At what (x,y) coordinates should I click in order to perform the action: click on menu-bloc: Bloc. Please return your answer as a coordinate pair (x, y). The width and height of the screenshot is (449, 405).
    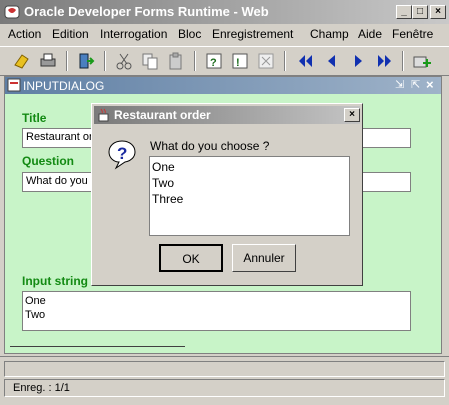
    Looking at the image, I should click on (189, 34).